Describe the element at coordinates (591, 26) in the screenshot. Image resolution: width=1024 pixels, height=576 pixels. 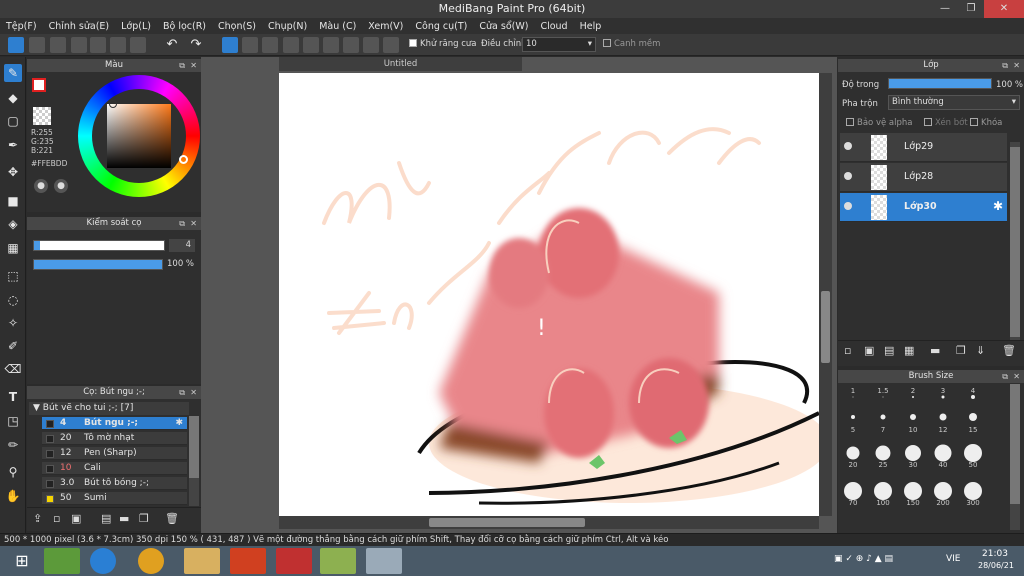
I see `menu-help: Help` at that location.